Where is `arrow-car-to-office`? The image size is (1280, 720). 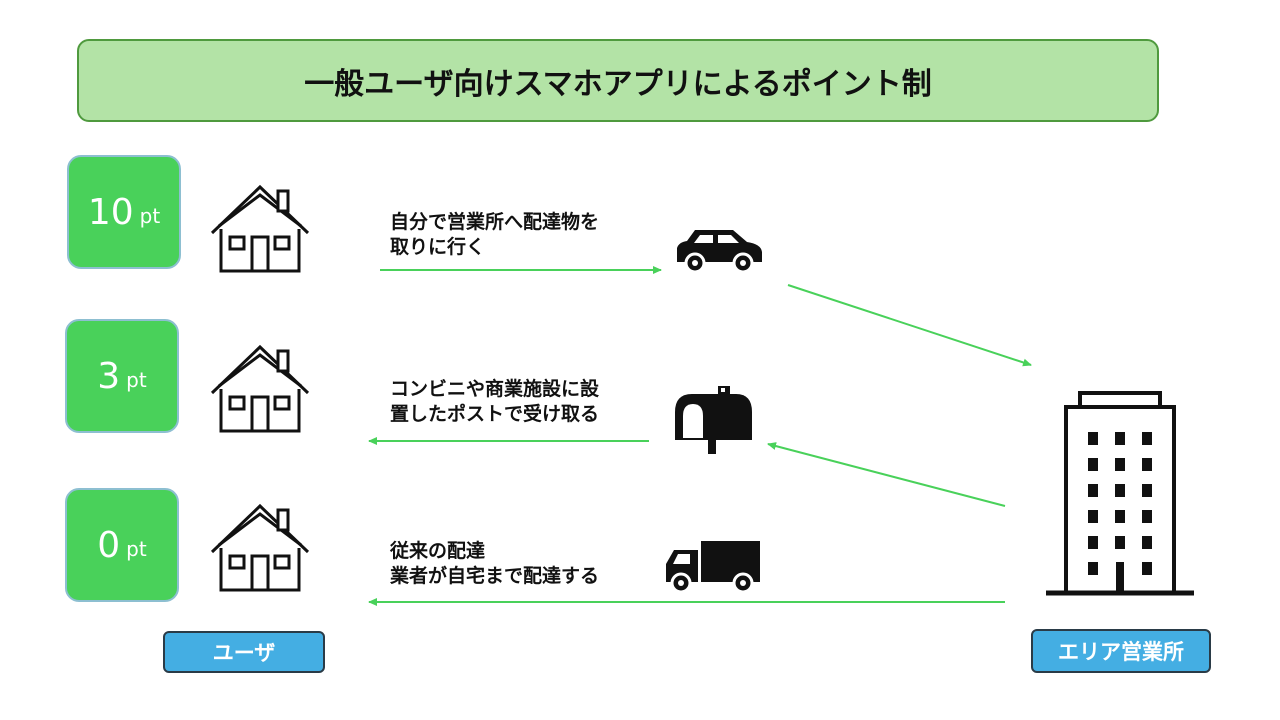 arrow-car-to-office is located at coordinates (909, 325).